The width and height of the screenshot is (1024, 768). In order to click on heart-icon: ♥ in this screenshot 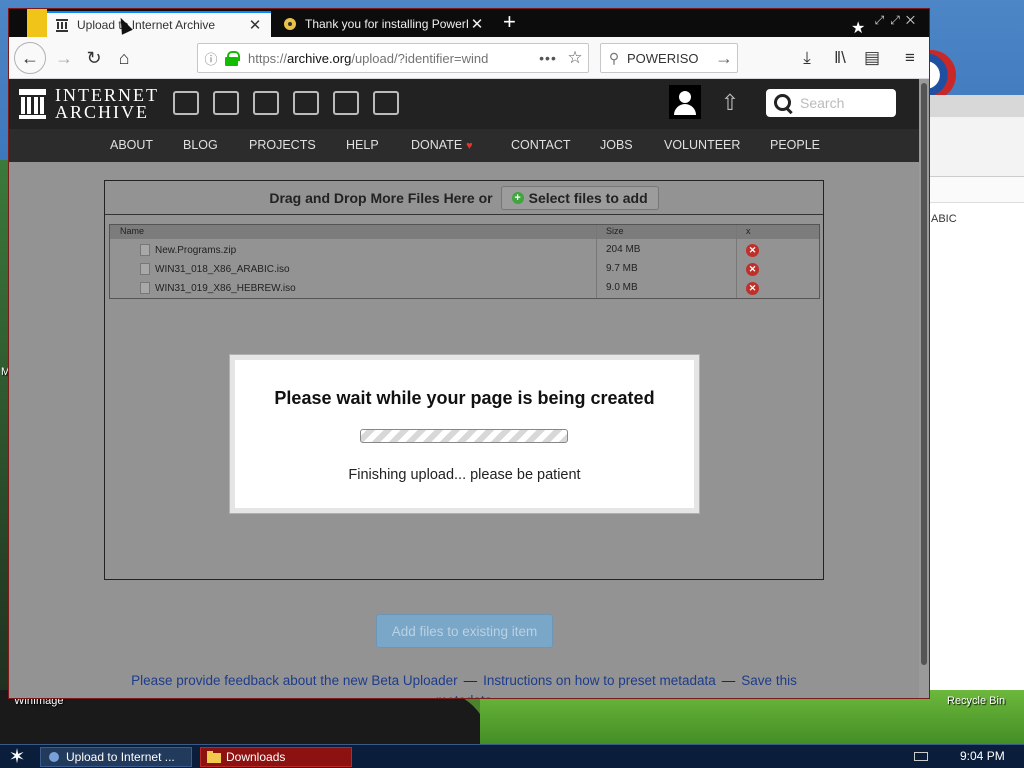, I will do `click(469, 146)`.